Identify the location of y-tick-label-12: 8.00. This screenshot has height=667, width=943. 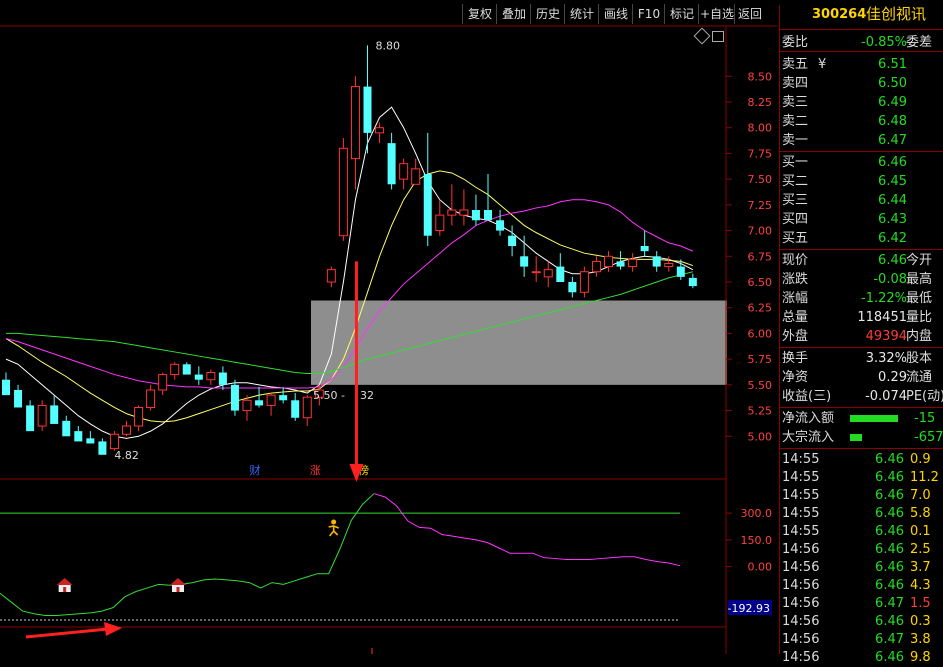
(760, 128).